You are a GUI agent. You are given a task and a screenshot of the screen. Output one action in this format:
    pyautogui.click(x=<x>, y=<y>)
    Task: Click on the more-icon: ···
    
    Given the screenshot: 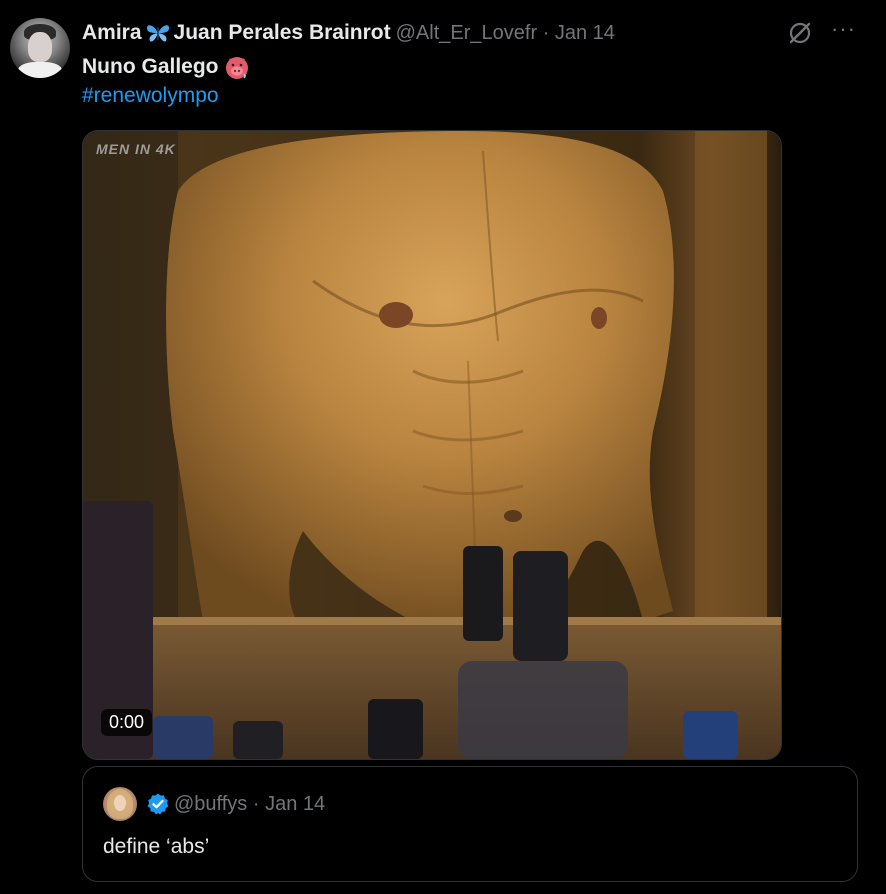 What is the action you would take?
    pyautogui.click(x=843, y=29)
    